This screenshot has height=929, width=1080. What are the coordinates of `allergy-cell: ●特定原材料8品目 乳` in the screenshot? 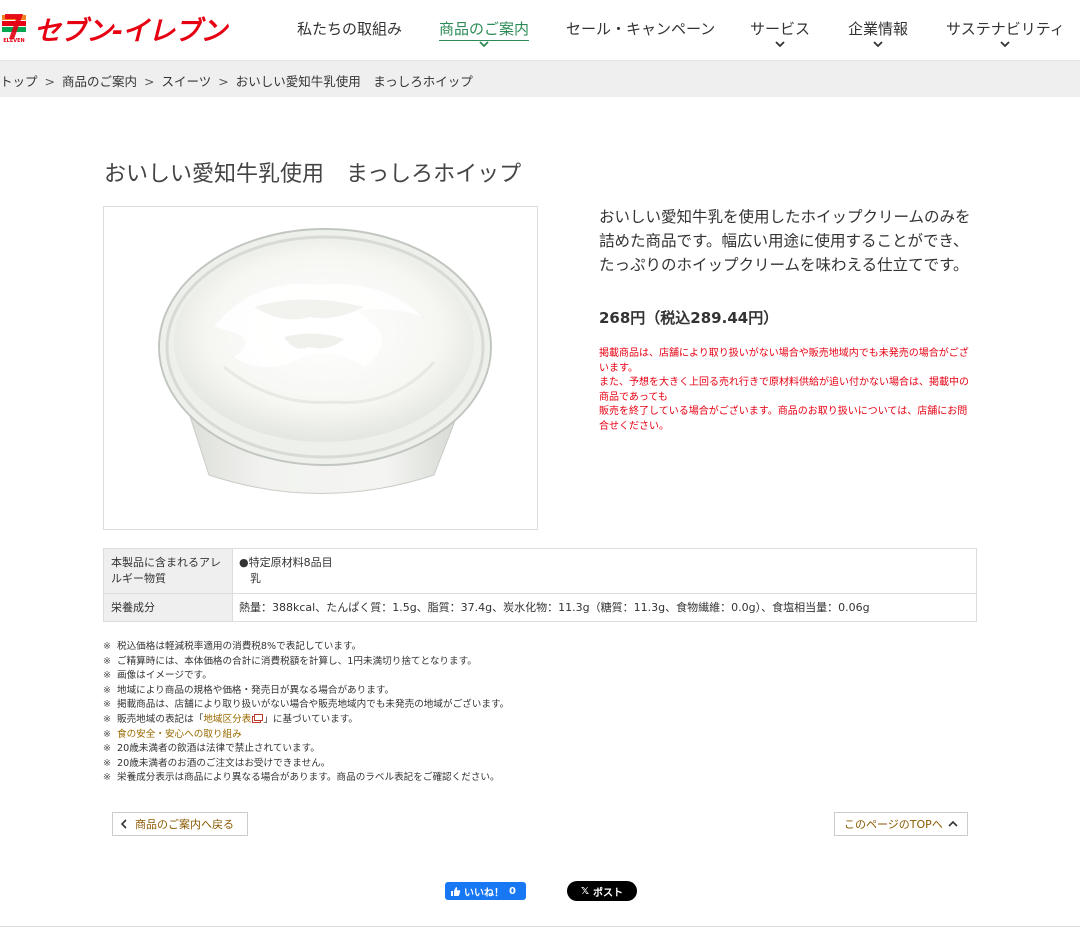 It's located at (604, 571).